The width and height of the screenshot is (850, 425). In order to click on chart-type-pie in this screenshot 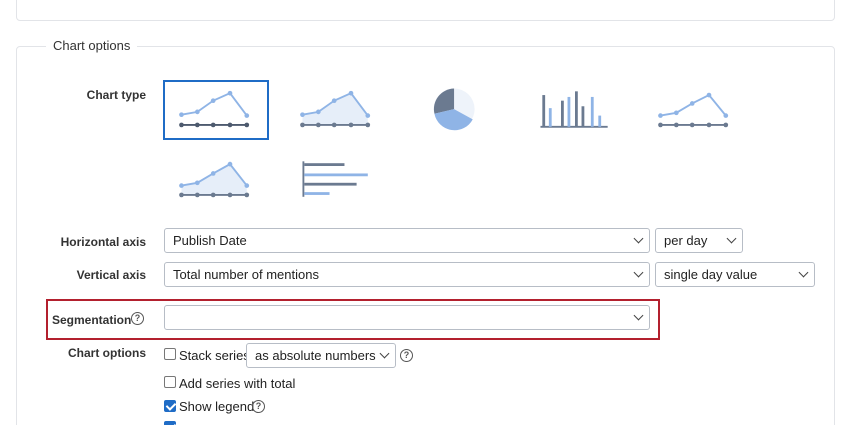, I will do `click(455, 110)`.